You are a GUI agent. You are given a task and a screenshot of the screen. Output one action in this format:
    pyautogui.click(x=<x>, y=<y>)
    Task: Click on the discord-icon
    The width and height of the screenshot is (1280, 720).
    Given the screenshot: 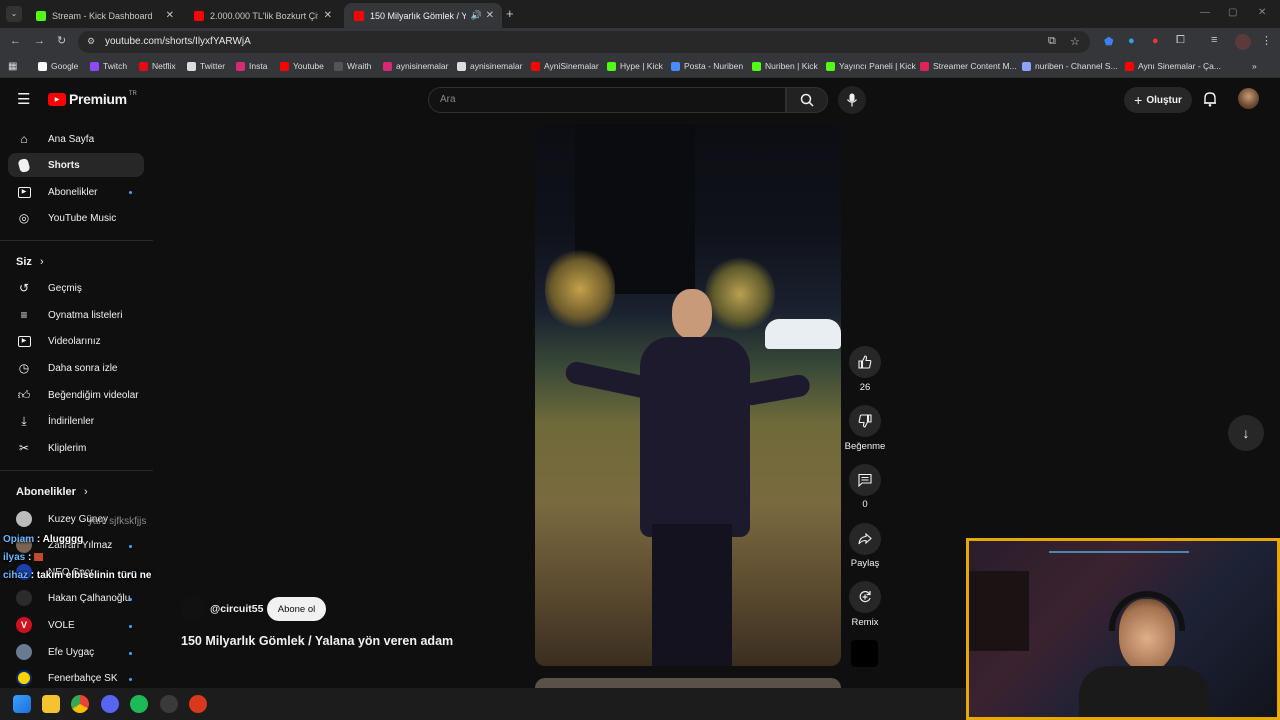 What is the action you would take?
    pyautogui.click(x=110, y=704)
    